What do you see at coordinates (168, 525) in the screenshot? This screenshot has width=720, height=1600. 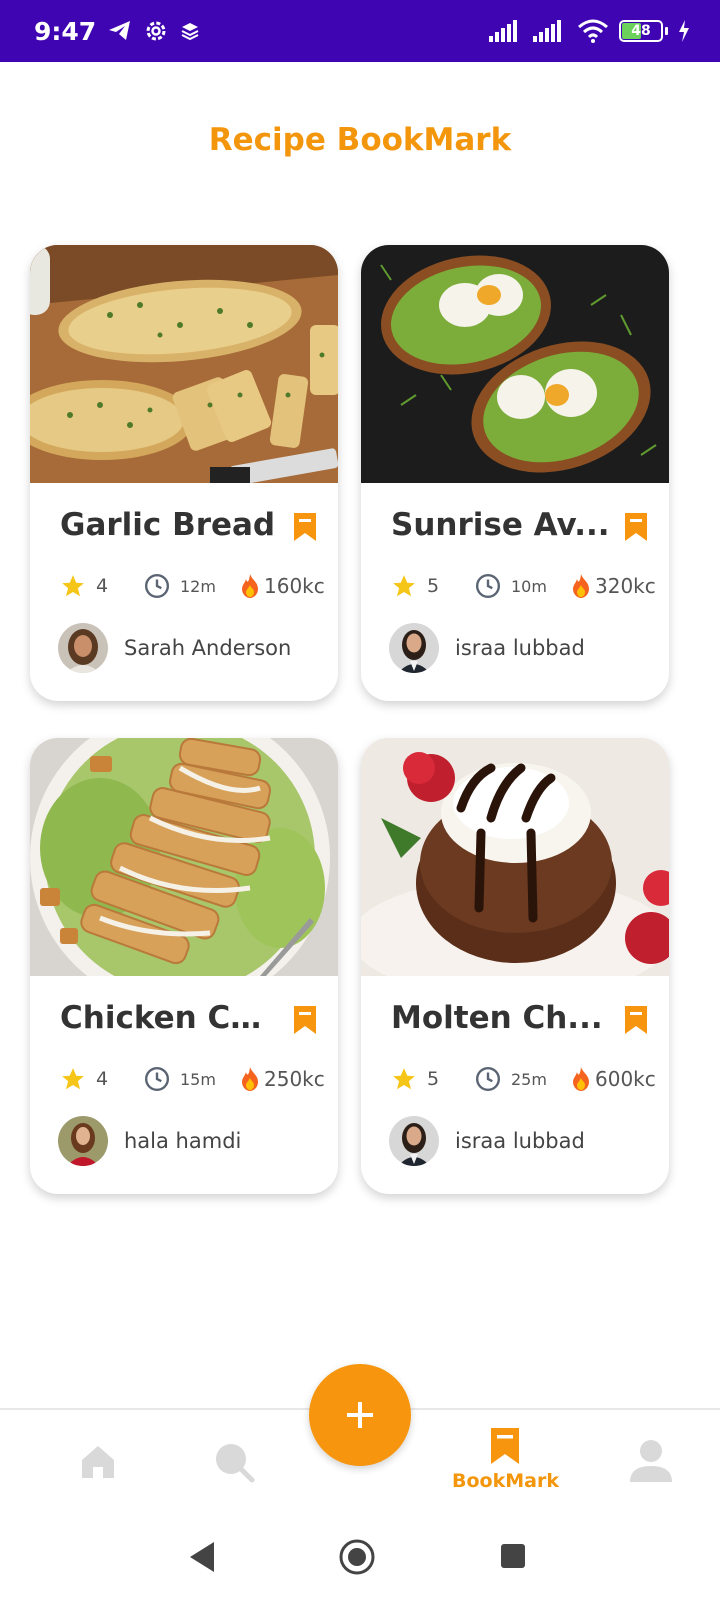 I see `recipe-title: Garlic Bread` at bounding box center [168, 525].